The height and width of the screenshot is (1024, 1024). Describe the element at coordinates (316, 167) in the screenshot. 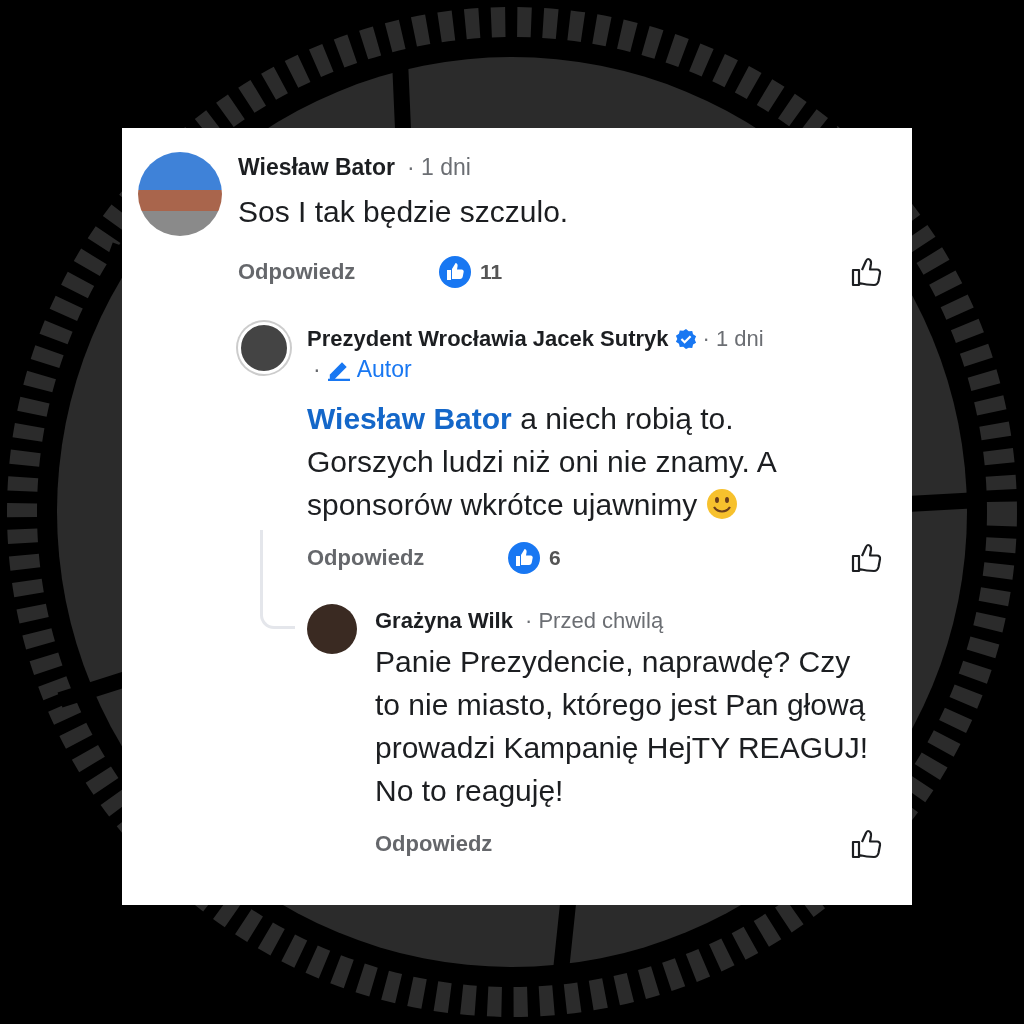

I see `author-name: Wiesław Bator` at that location.